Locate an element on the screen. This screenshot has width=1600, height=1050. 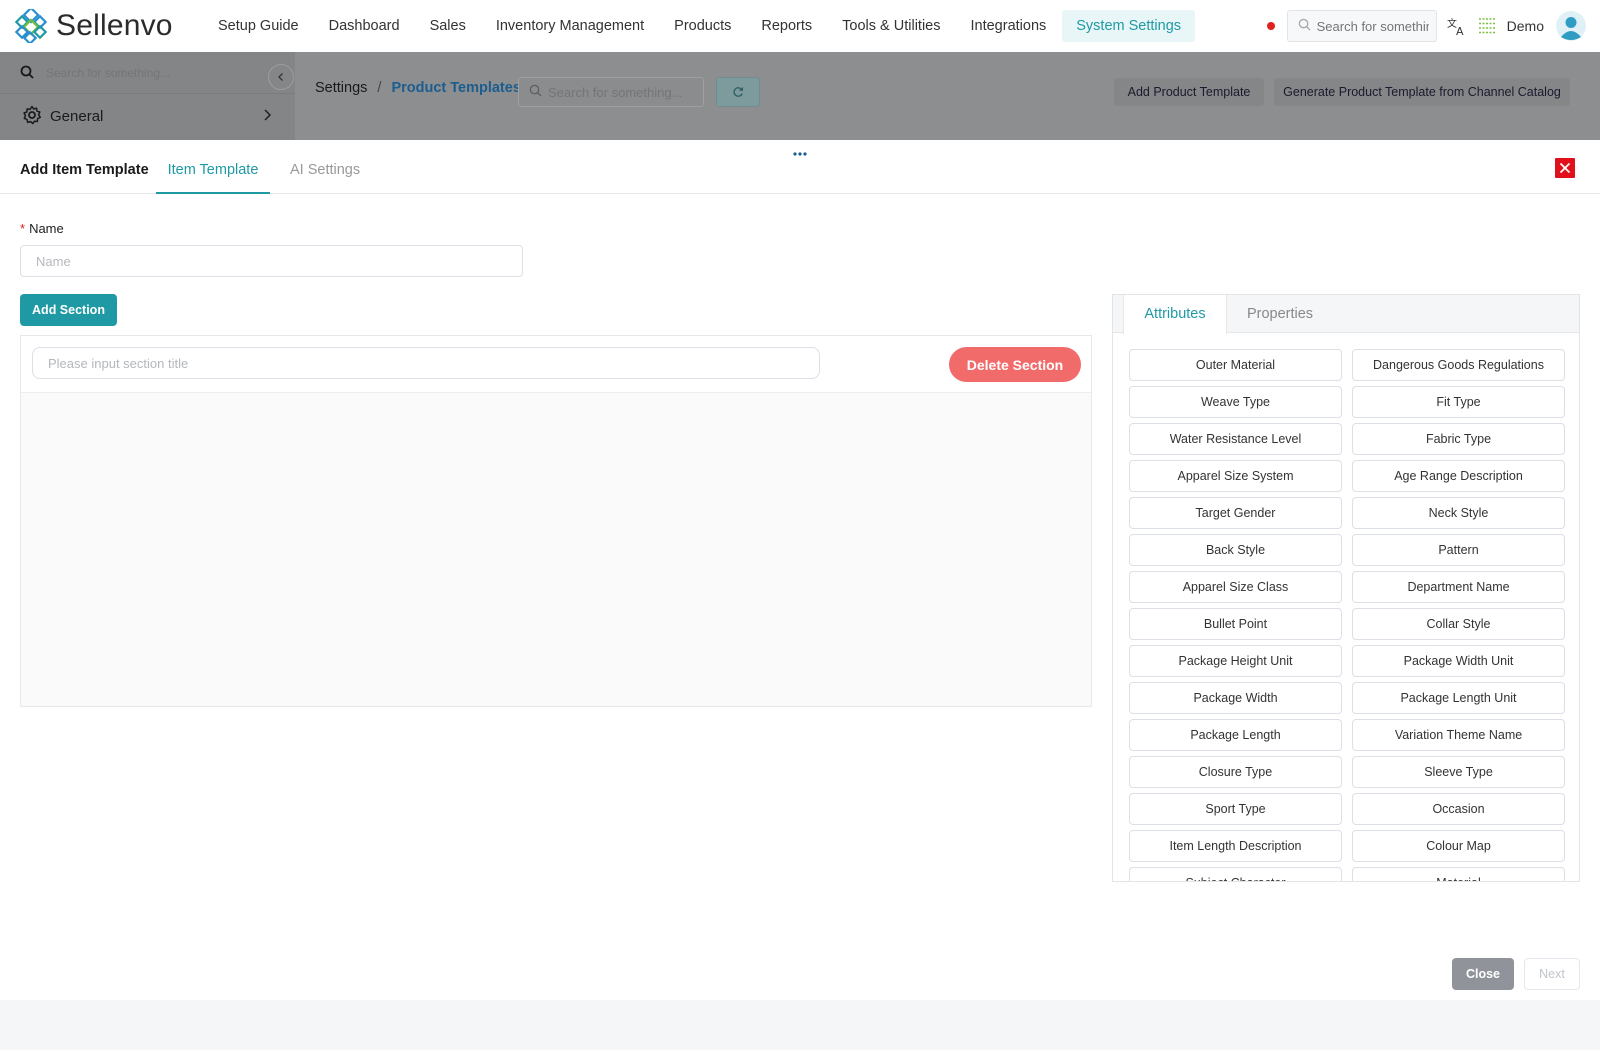
nav-setup-guide: Setup Guide is located at coordinates (258, 26).